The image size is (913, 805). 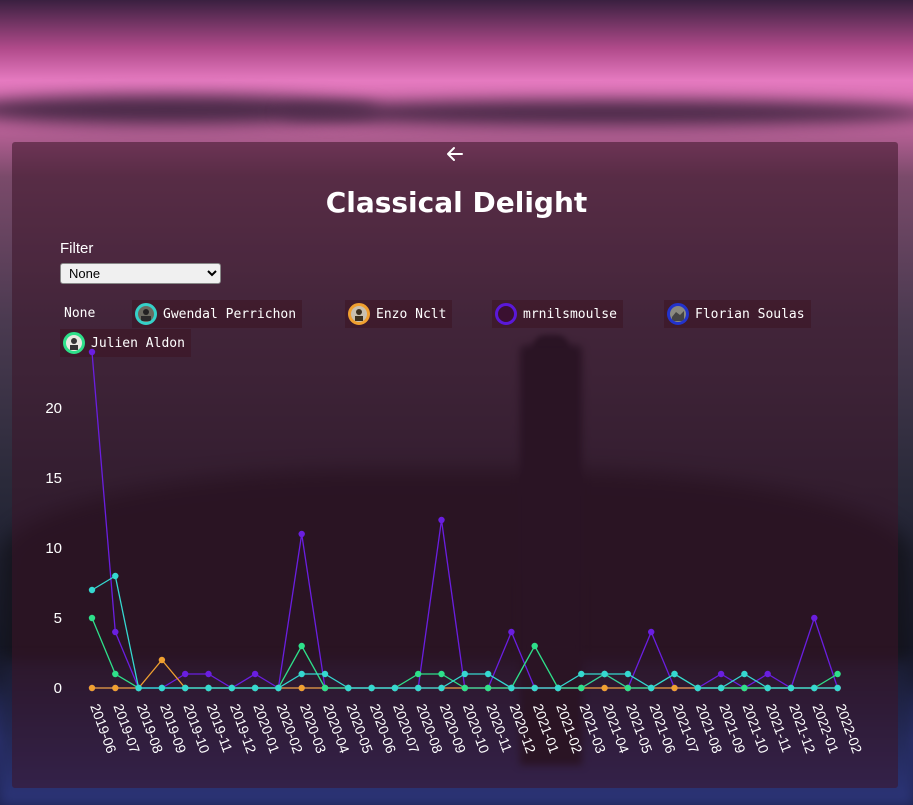 What do you see at coordinates (58, 688) in the screenshot?
I see `y-tick-label: 0` at bounding box center [58, 688].